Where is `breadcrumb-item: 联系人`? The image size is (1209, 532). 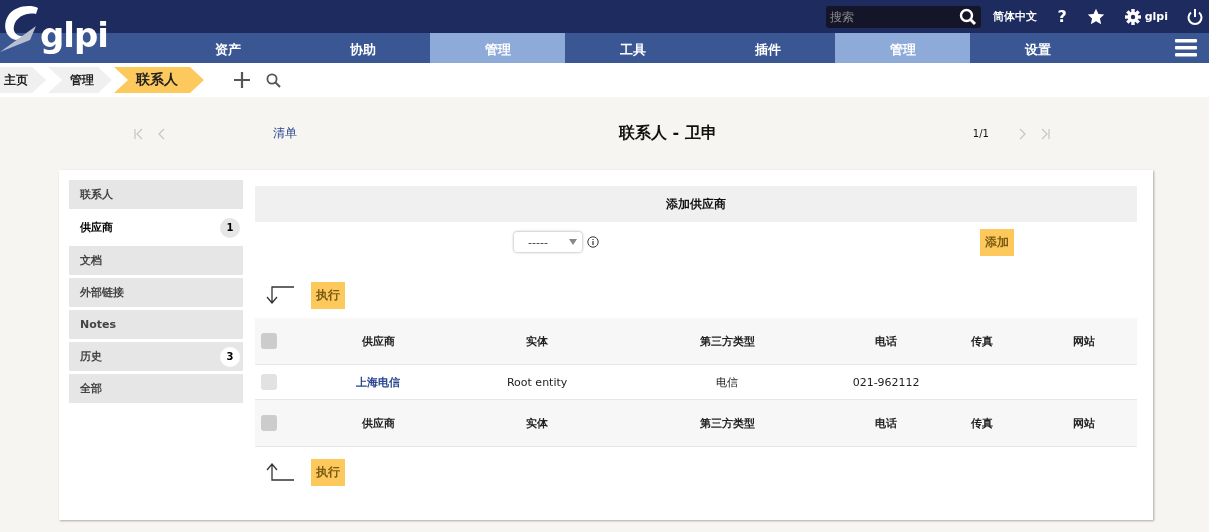 breadcrumb-item: 联系人 is located at coordinates (159, 80).